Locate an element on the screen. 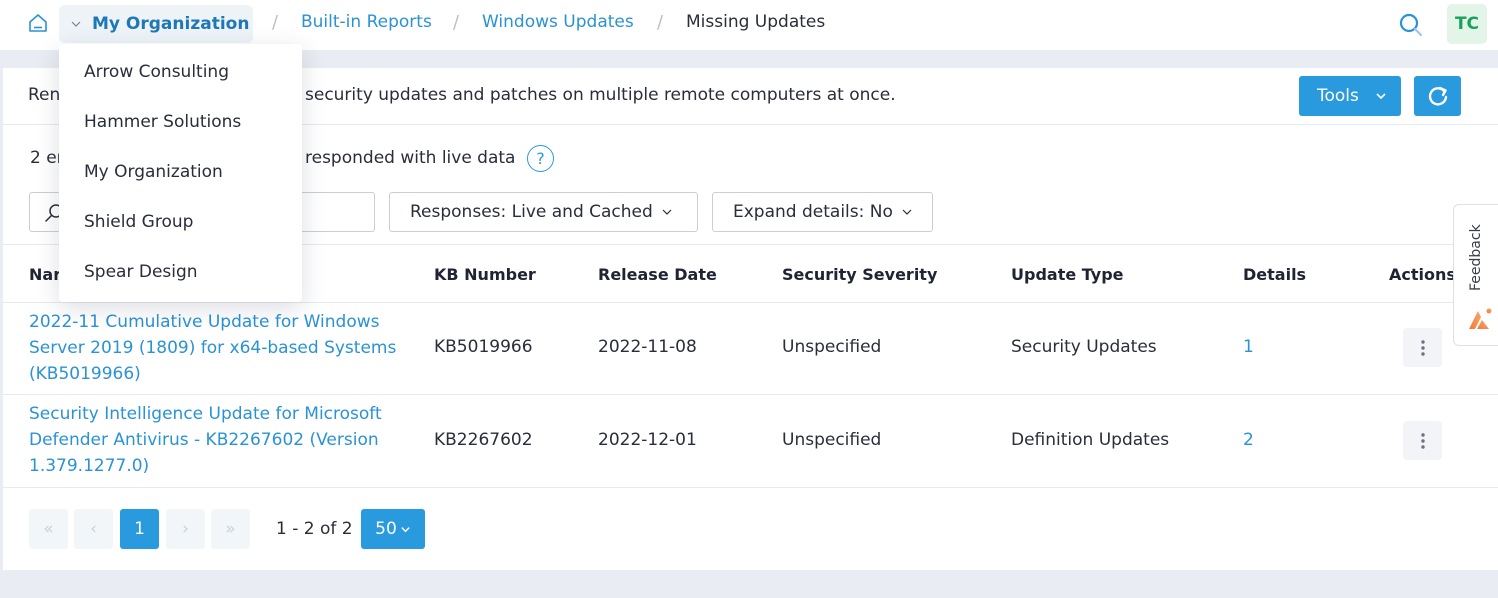 The image size is (1498, 598). column-release-date: Release Date is located at coordinates (657, 274).